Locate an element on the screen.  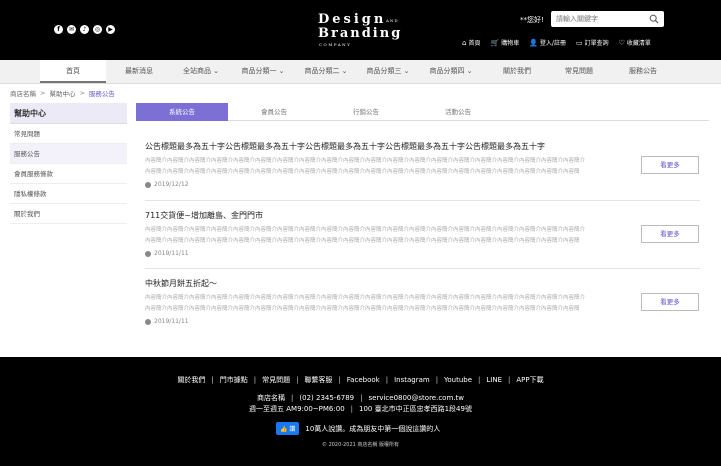
search-box is located at coordinates (607, 19).